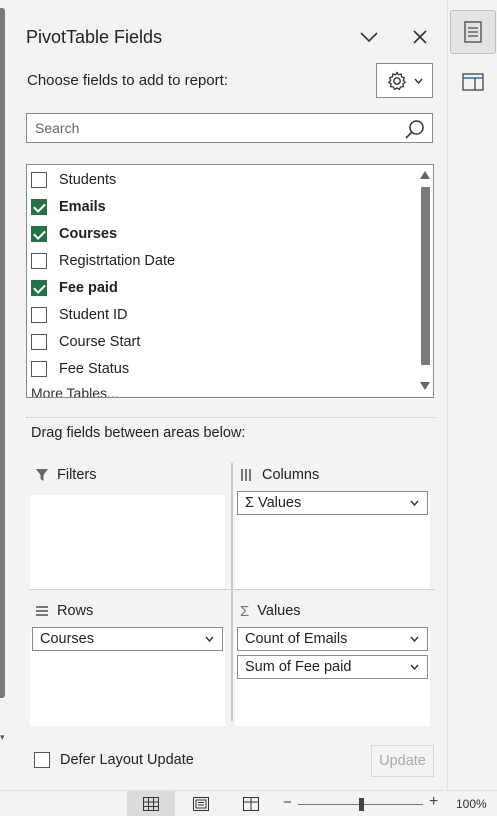 This screenshot has height=816, width=497. What do you see at coordinates (425, 276) in the screenshot?
I see `scroll-thumb` at bounding box center [425, 276].